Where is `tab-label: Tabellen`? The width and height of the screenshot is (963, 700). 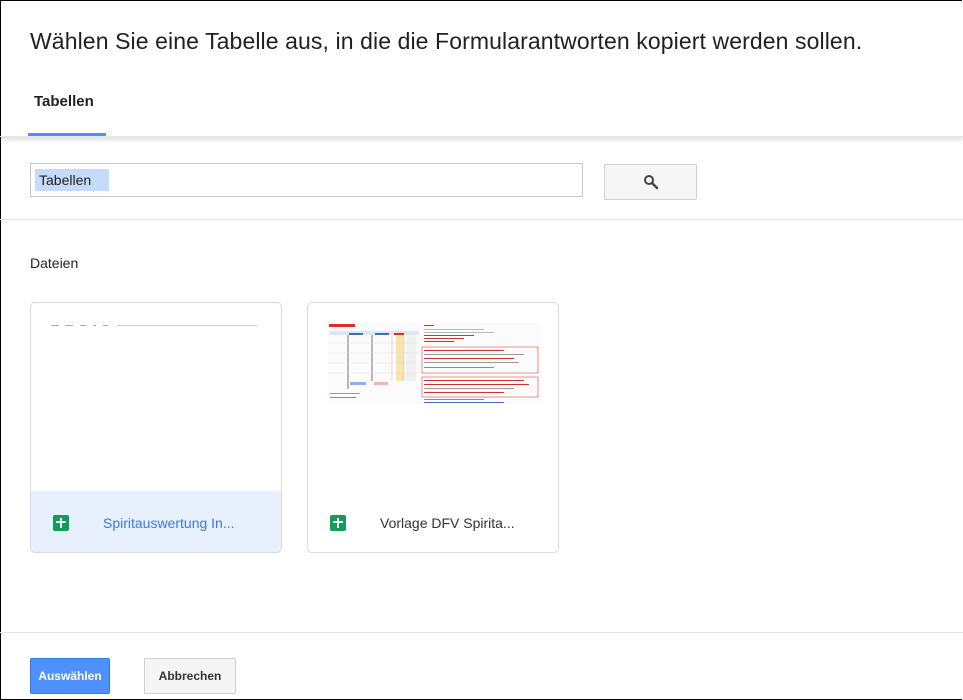
tab-label: Tabellen is located at coordinates (64, 101).